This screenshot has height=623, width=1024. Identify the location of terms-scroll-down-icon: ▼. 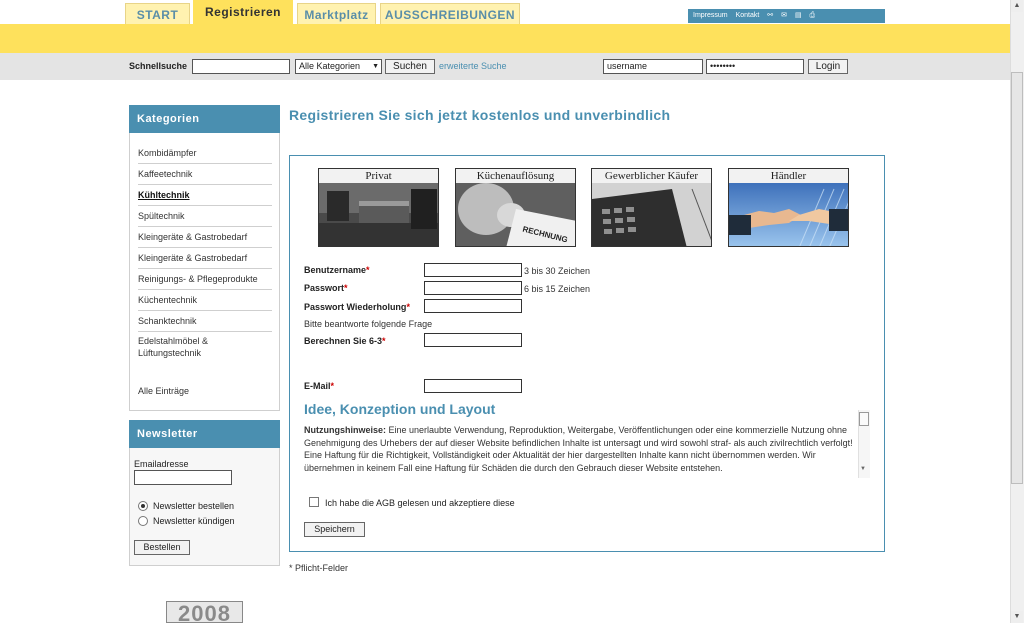
(863, 469).